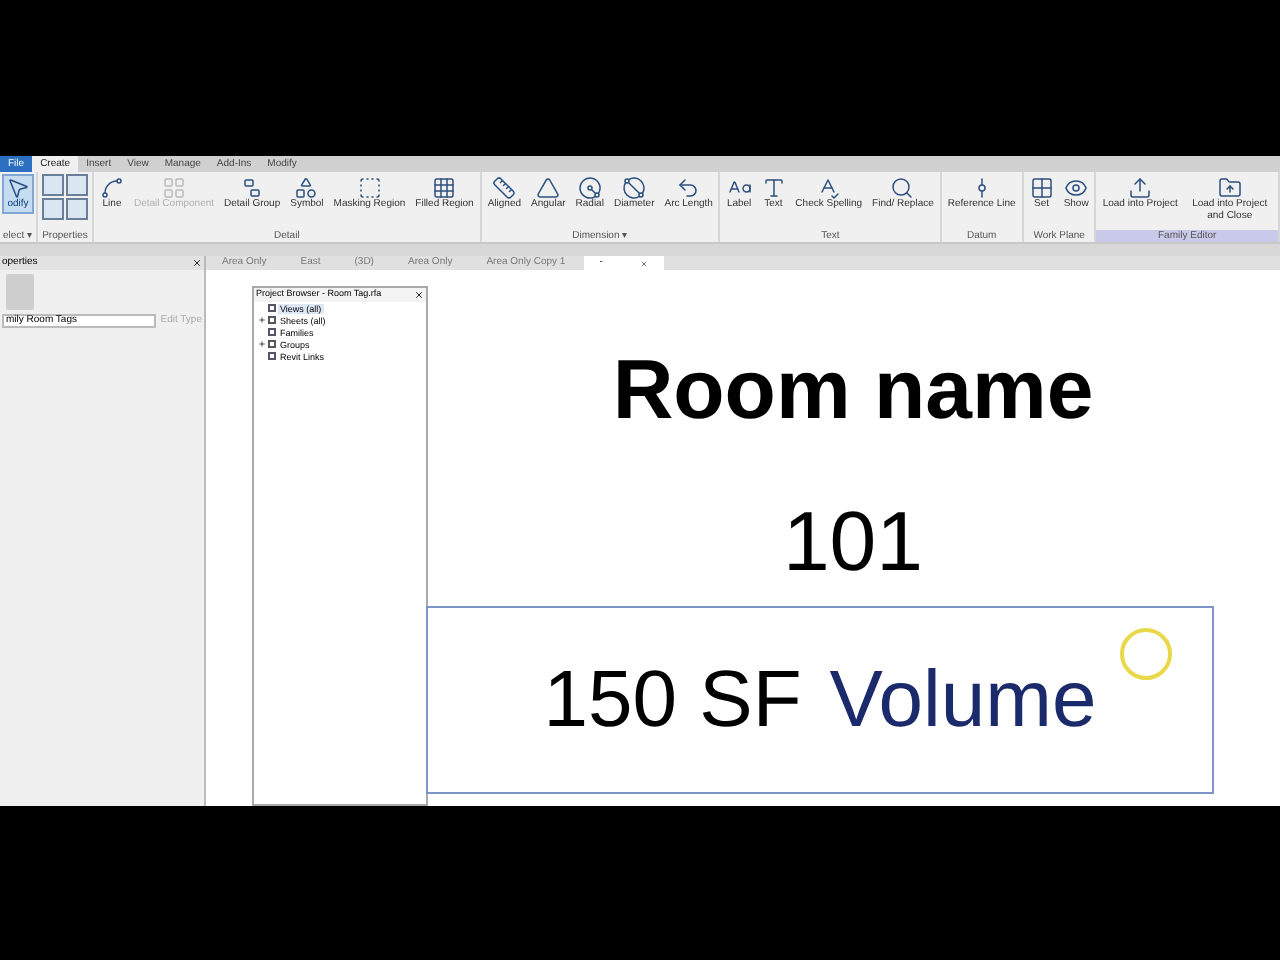 This screenshot has height=960, width=1280. Describe the element at coordinates (853, 390) in the screenshot. I see `room-name-label: Room name` at that location.